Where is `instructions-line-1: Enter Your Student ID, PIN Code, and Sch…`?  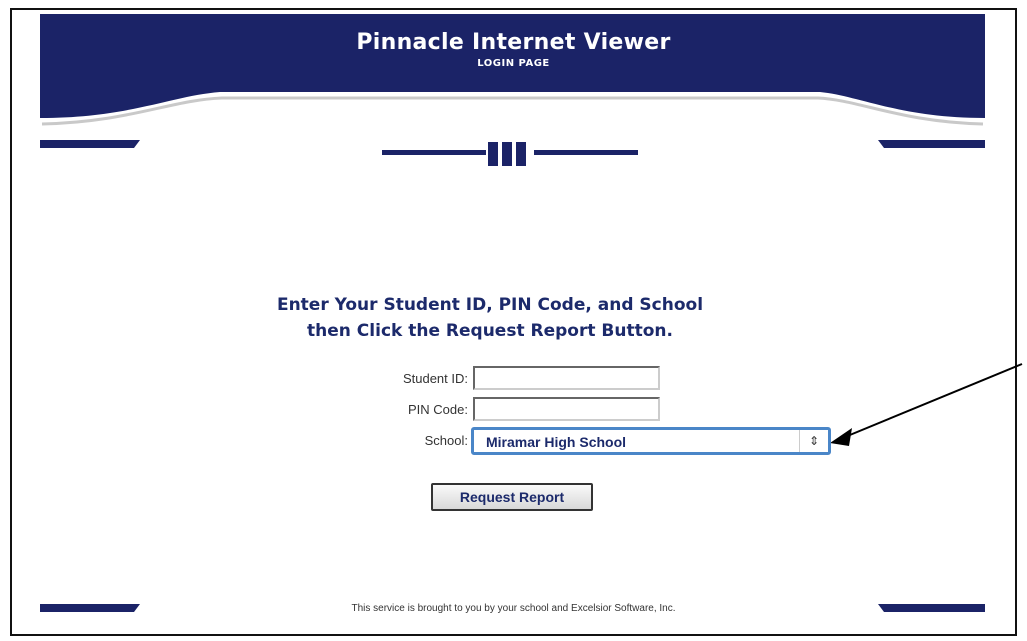 instructions-line-1: Enter Your Student ID, PIN Code, and Sch… is located at coordinates (490, 305).